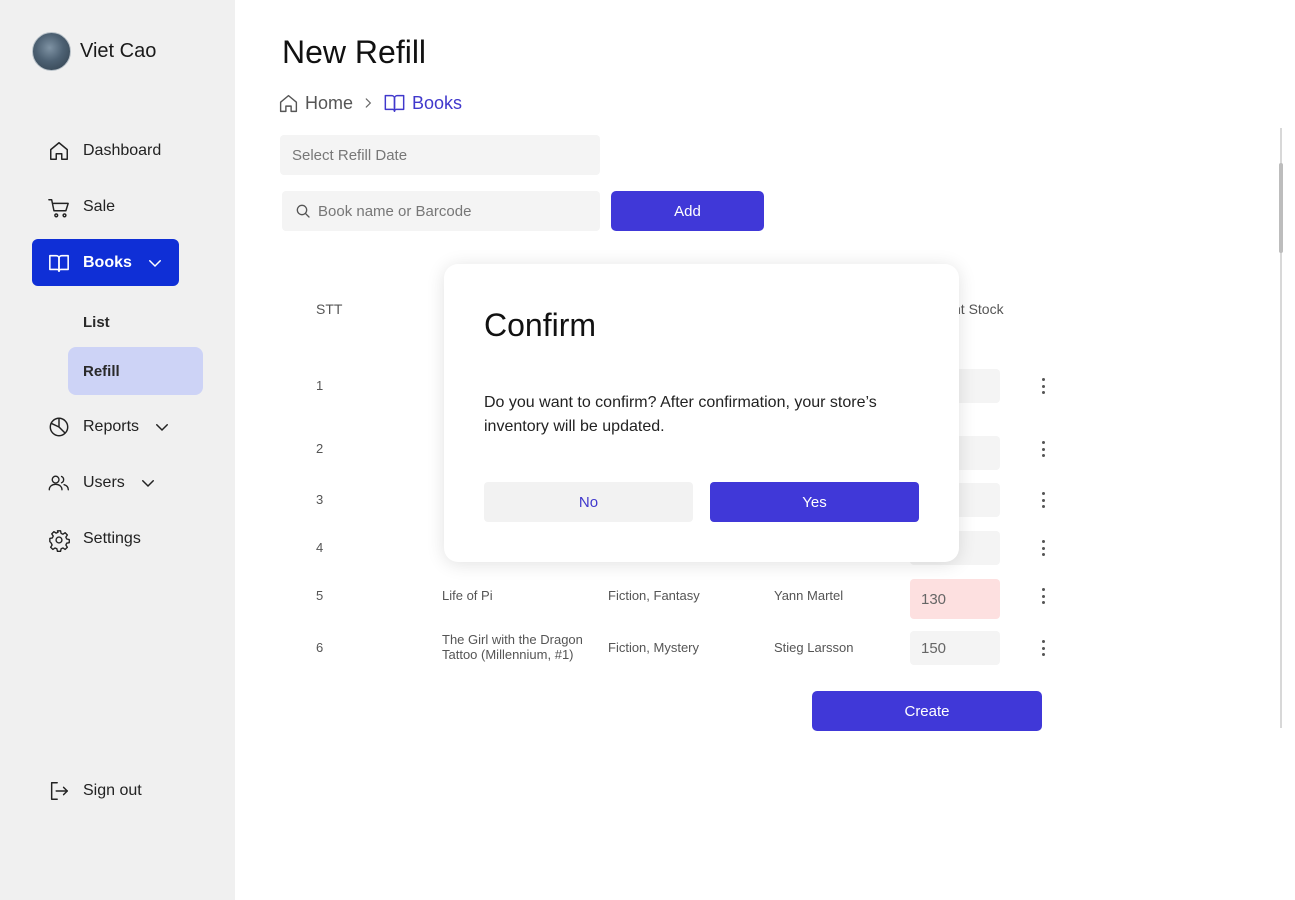 The height and width of the screenshot is (900, 1295). Describe the element at coordinates (814, 647) in the screenshot. I see `row-author: Stieg Larsson` at that location.